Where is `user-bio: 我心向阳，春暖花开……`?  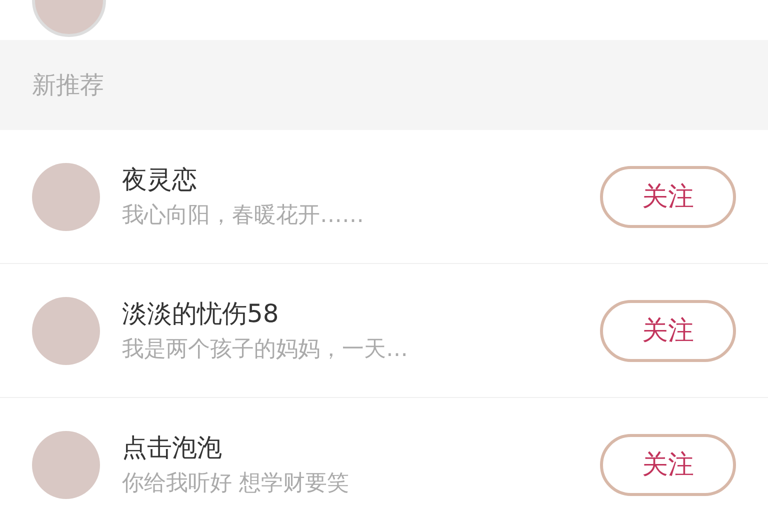 user-bio: 我心向阳，春暖花开…… is located at coordinates (243, 216).